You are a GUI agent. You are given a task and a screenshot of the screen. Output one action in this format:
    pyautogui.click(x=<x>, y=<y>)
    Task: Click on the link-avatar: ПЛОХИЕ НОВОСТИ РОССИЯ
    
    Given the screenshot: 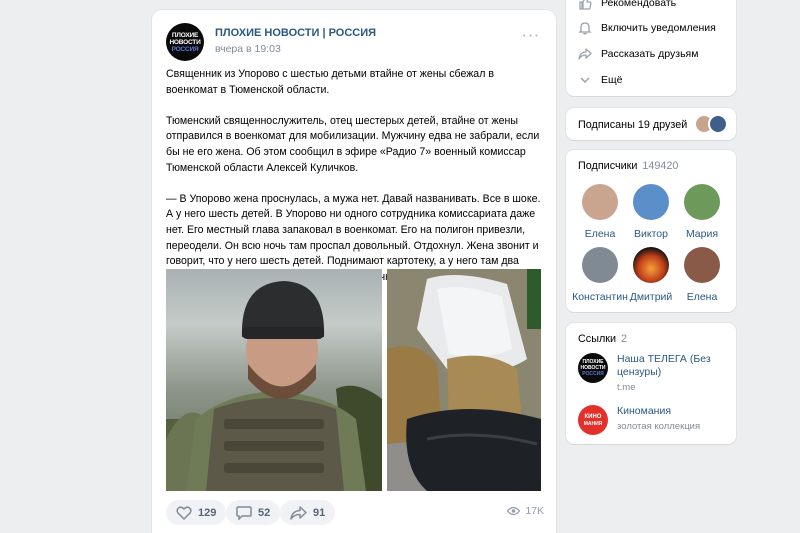 What is the action you would take?
    pyautogui.click(x=593, y=368)
    